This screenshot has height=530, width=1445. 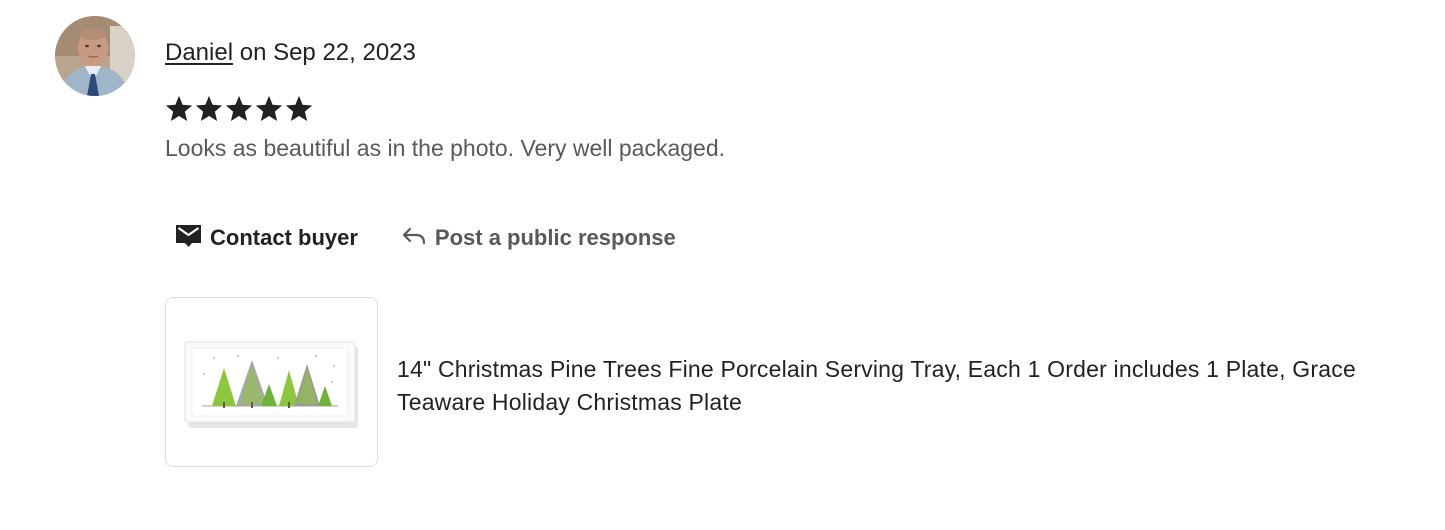 I want to click on contact-buyer-label: Contact buyer, so click(x=284, y=237).